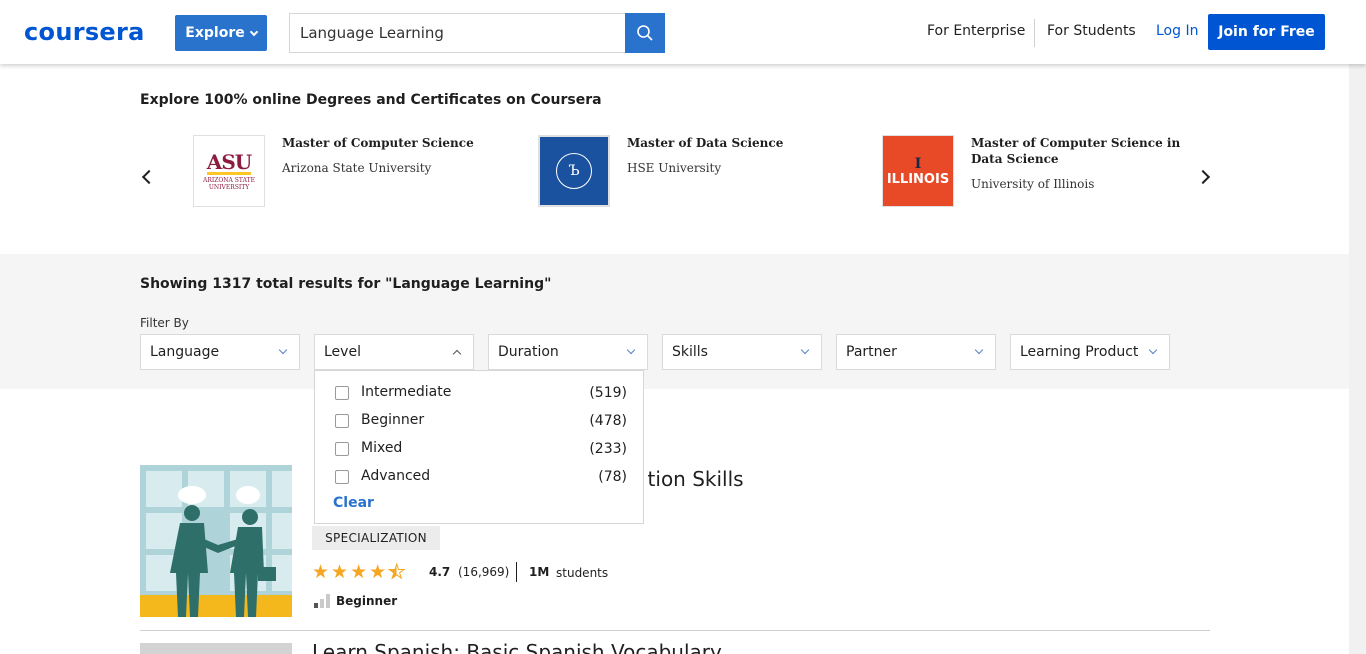  Describe the element at coordinates (229, 171) in the screenshot. I see `asu-logo: ASU ARIZONA STATE UNIVERSITY` at that location.